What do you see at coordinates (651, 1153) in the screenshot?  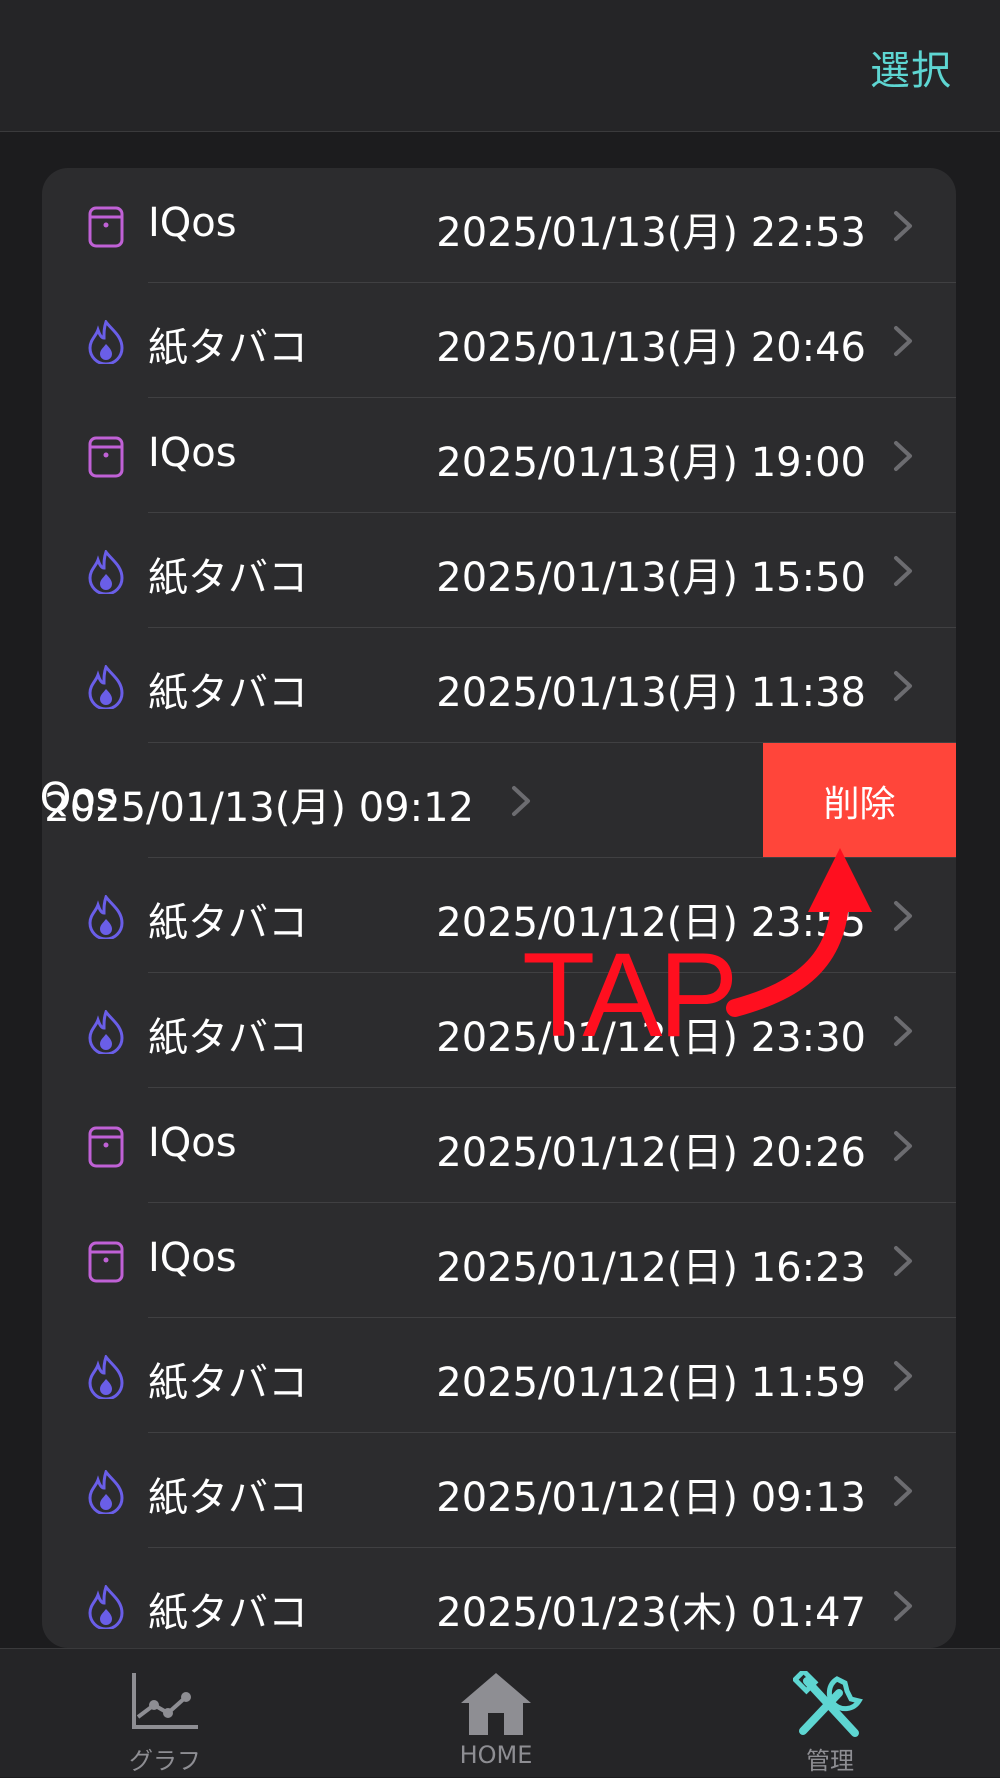 I see `row-datetime: 2025/01/12(日) 20:26` at bounding box center [651, 1153].